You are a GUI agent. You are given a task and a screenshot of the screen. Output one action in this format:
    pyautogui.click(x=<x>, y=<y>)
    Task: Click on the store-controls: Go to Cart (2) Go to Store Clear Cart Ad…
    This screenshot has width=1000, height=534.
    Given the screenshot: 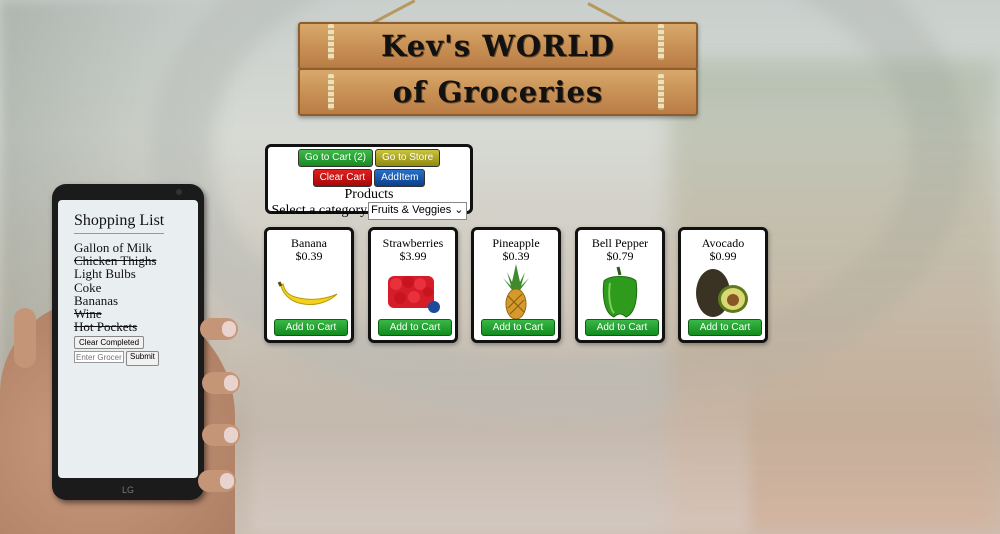 What is the action you would take?
    pyautogui.click(x=369, y=182)
    